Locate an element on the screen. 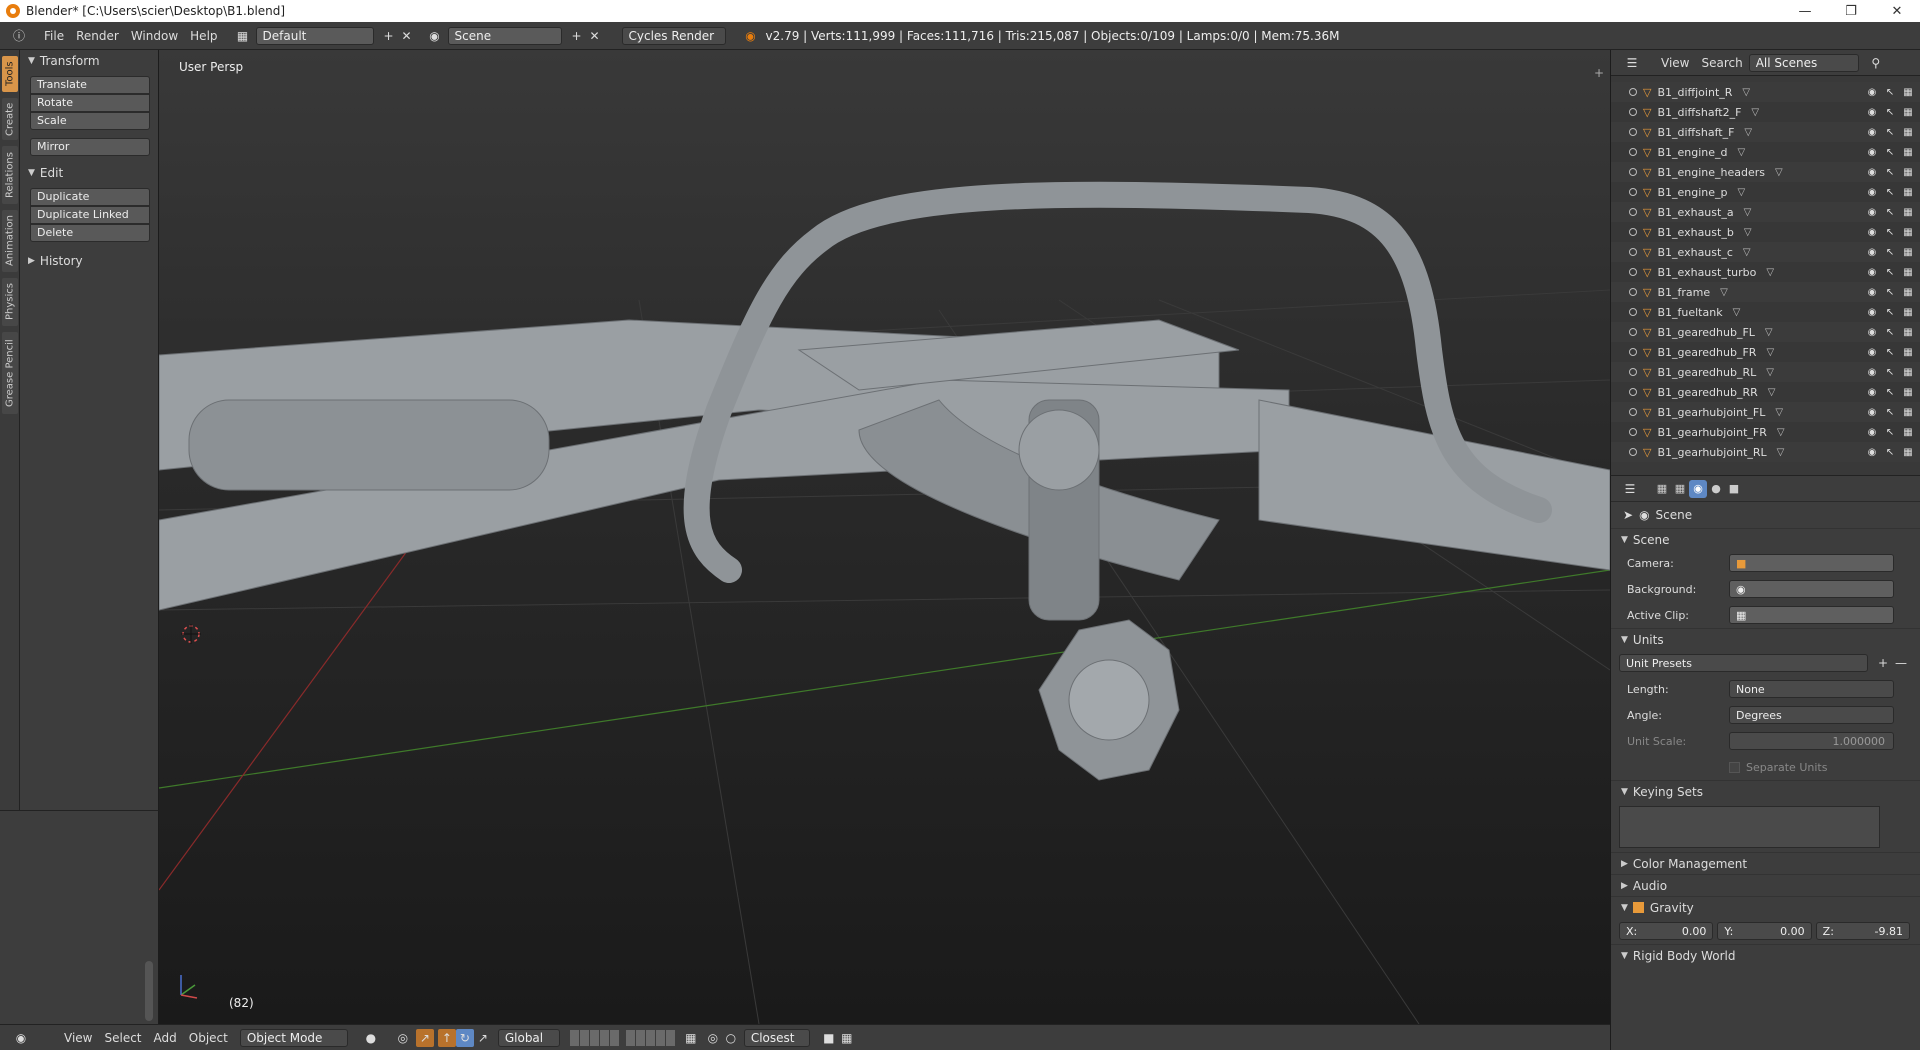  outliner-row: ▽ B1_gearhubjoint_FL ▽ ◉ ↖ ▦ is located at coordinates (1765, 412).